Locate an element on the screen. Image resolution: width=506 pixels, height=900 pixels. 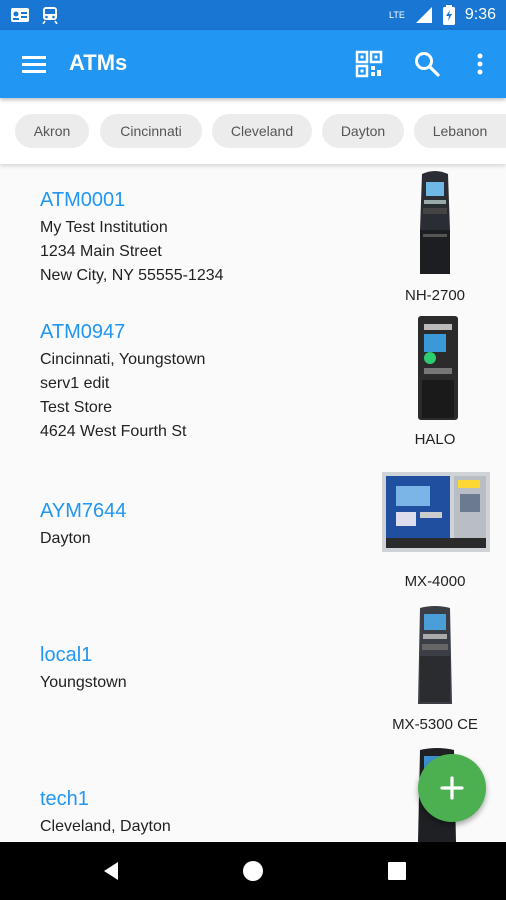
atm-details: Dayton is located at coordinates (65, 539).